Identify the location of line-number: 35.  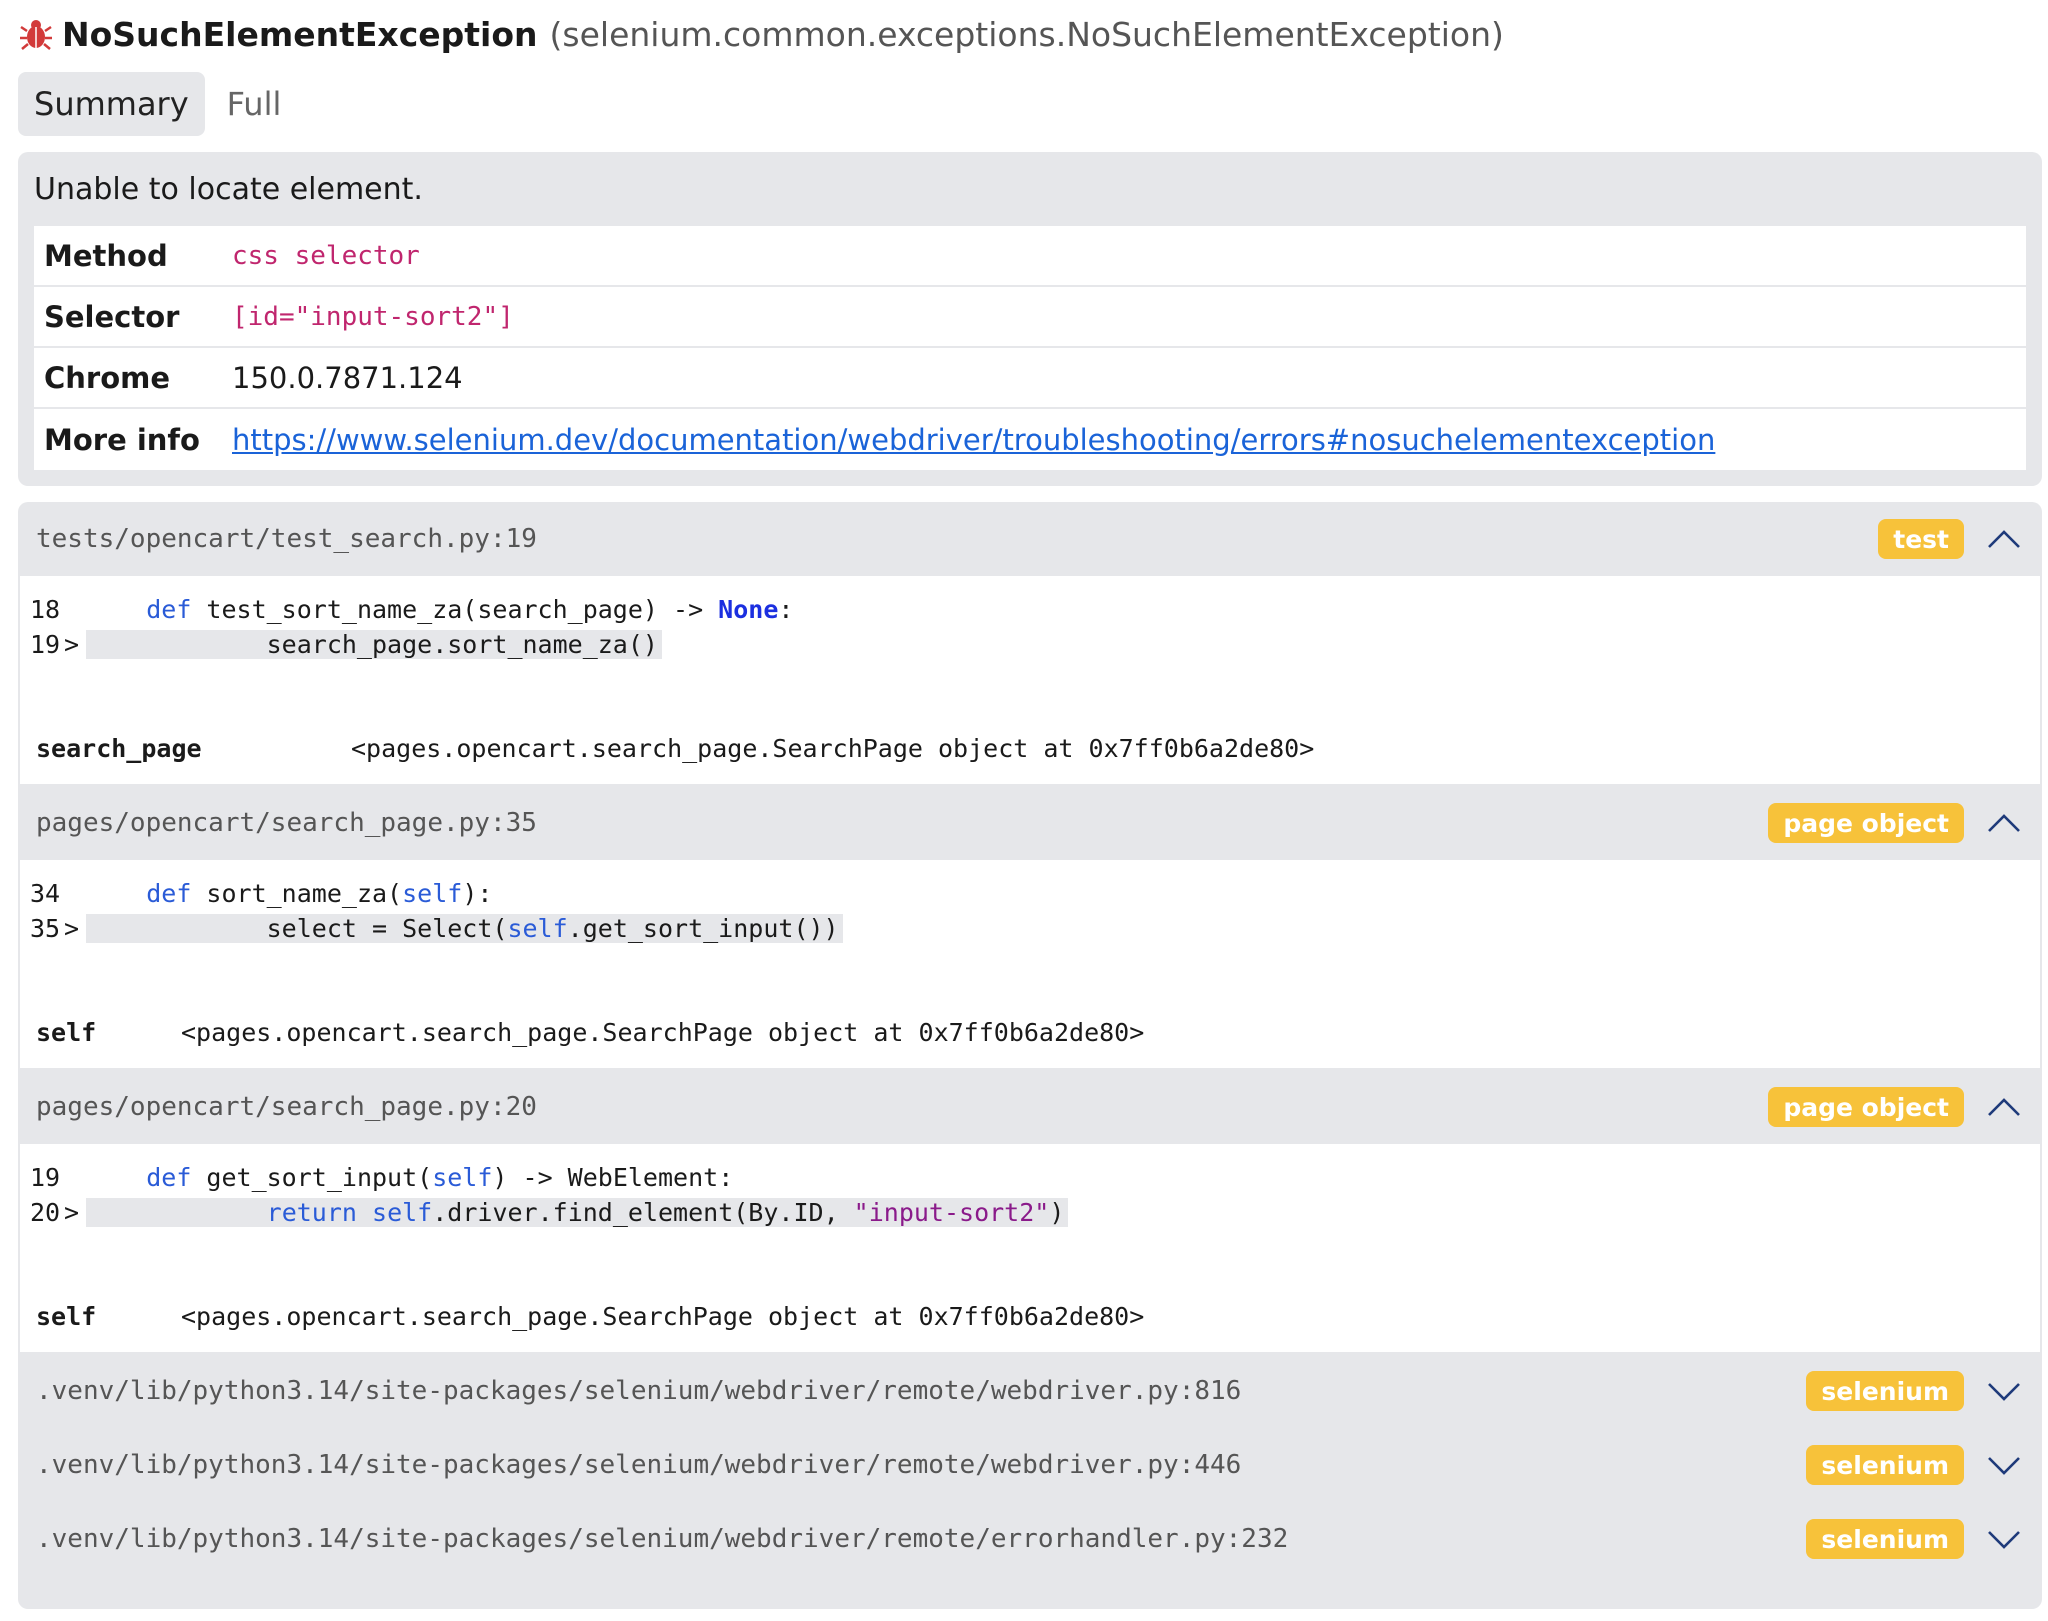
(45, 928).